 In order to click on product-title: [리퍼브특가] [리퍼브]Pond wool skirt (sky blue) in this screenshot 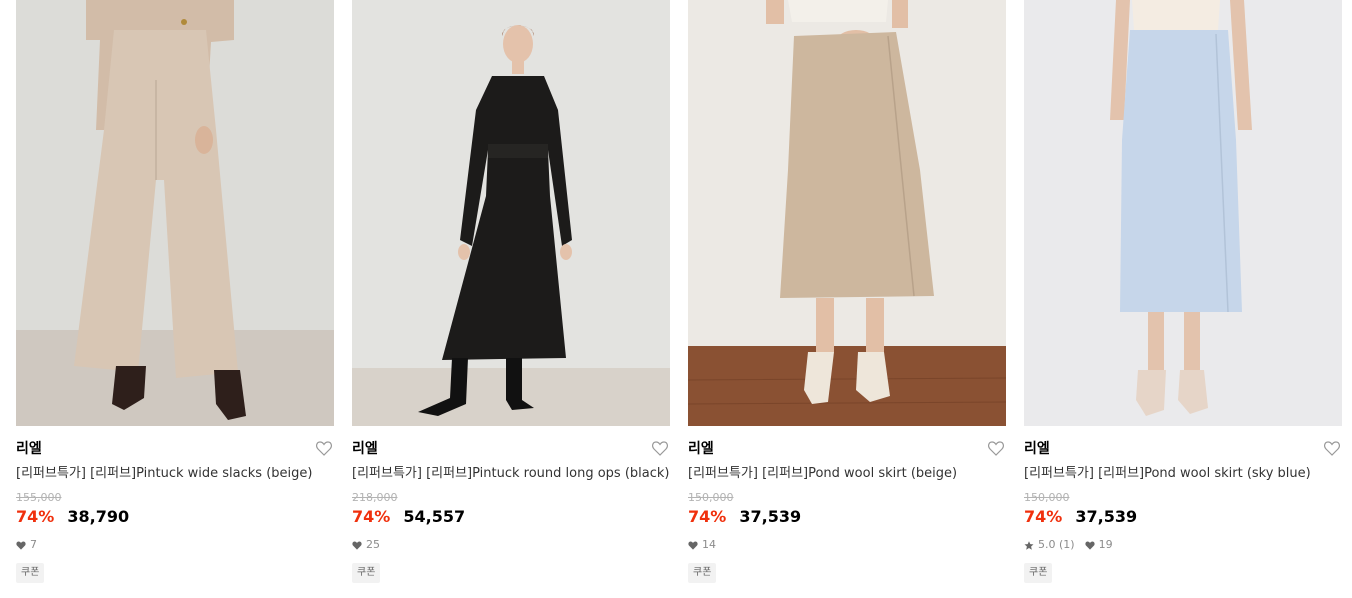, I will do `click(1183, 473)`.